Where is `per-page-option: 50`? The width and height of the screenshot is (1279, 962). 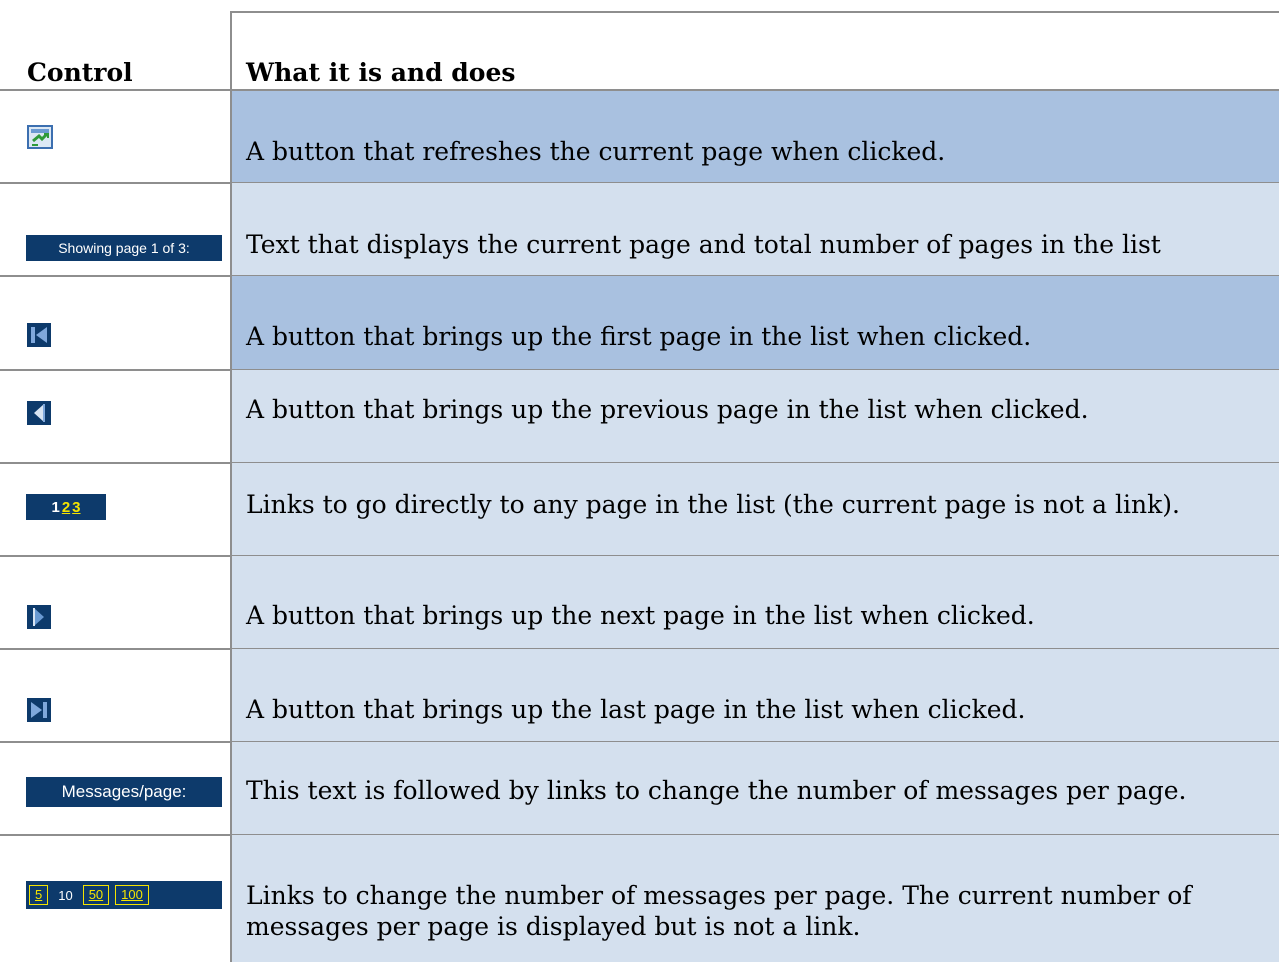
per-page-option: 50 is located at coordinates (96, 895).